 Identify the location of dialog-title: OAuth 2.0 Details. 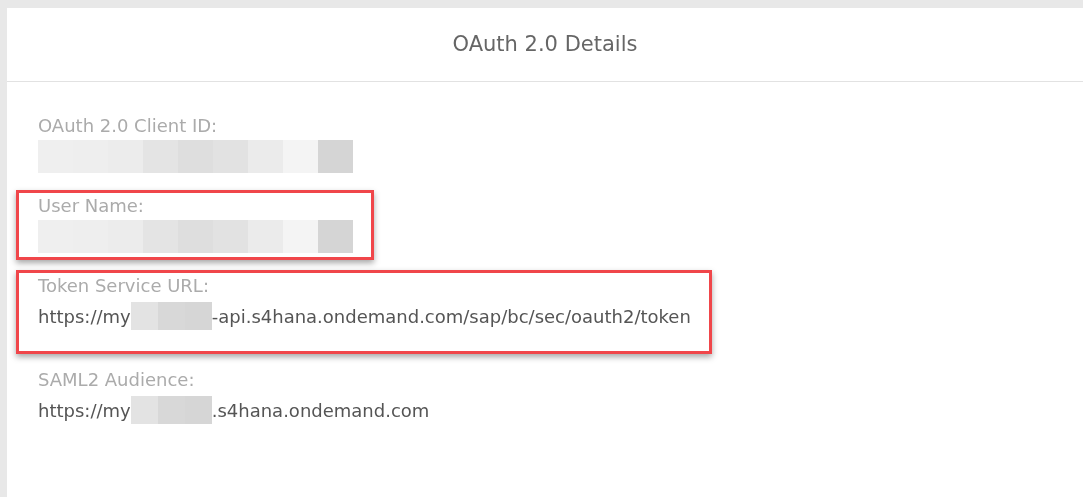
(545, 44).